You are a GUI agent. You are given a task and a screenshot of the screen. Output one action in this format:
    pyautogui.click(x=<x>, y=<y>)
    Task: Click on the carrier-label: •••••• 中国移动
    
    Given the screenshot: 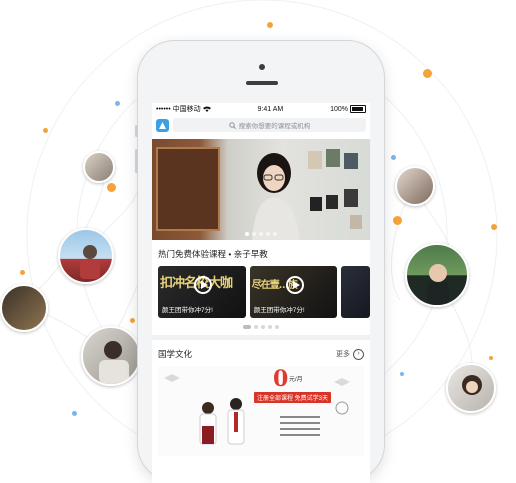 What is the action you would take?
    pyautogui.click(x=178, y=109)
    